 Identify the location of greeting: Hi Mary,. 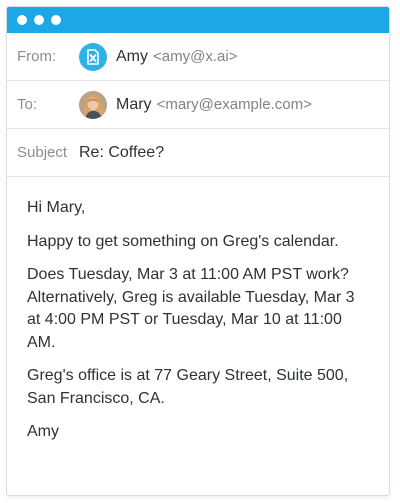
(56, 207).